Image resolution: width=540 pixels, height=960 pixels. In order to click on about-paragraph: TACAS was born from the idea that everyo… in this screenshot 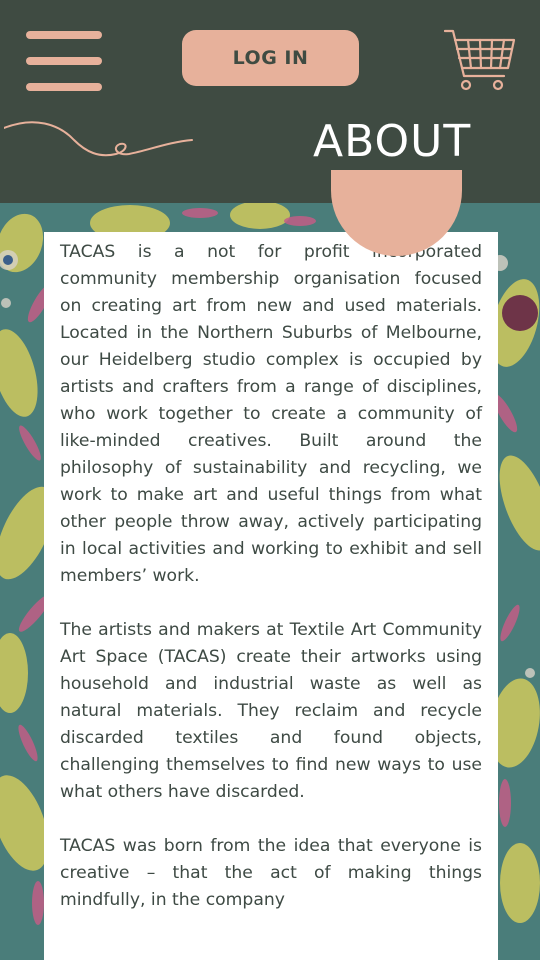, I will do `click(271, 873)`.